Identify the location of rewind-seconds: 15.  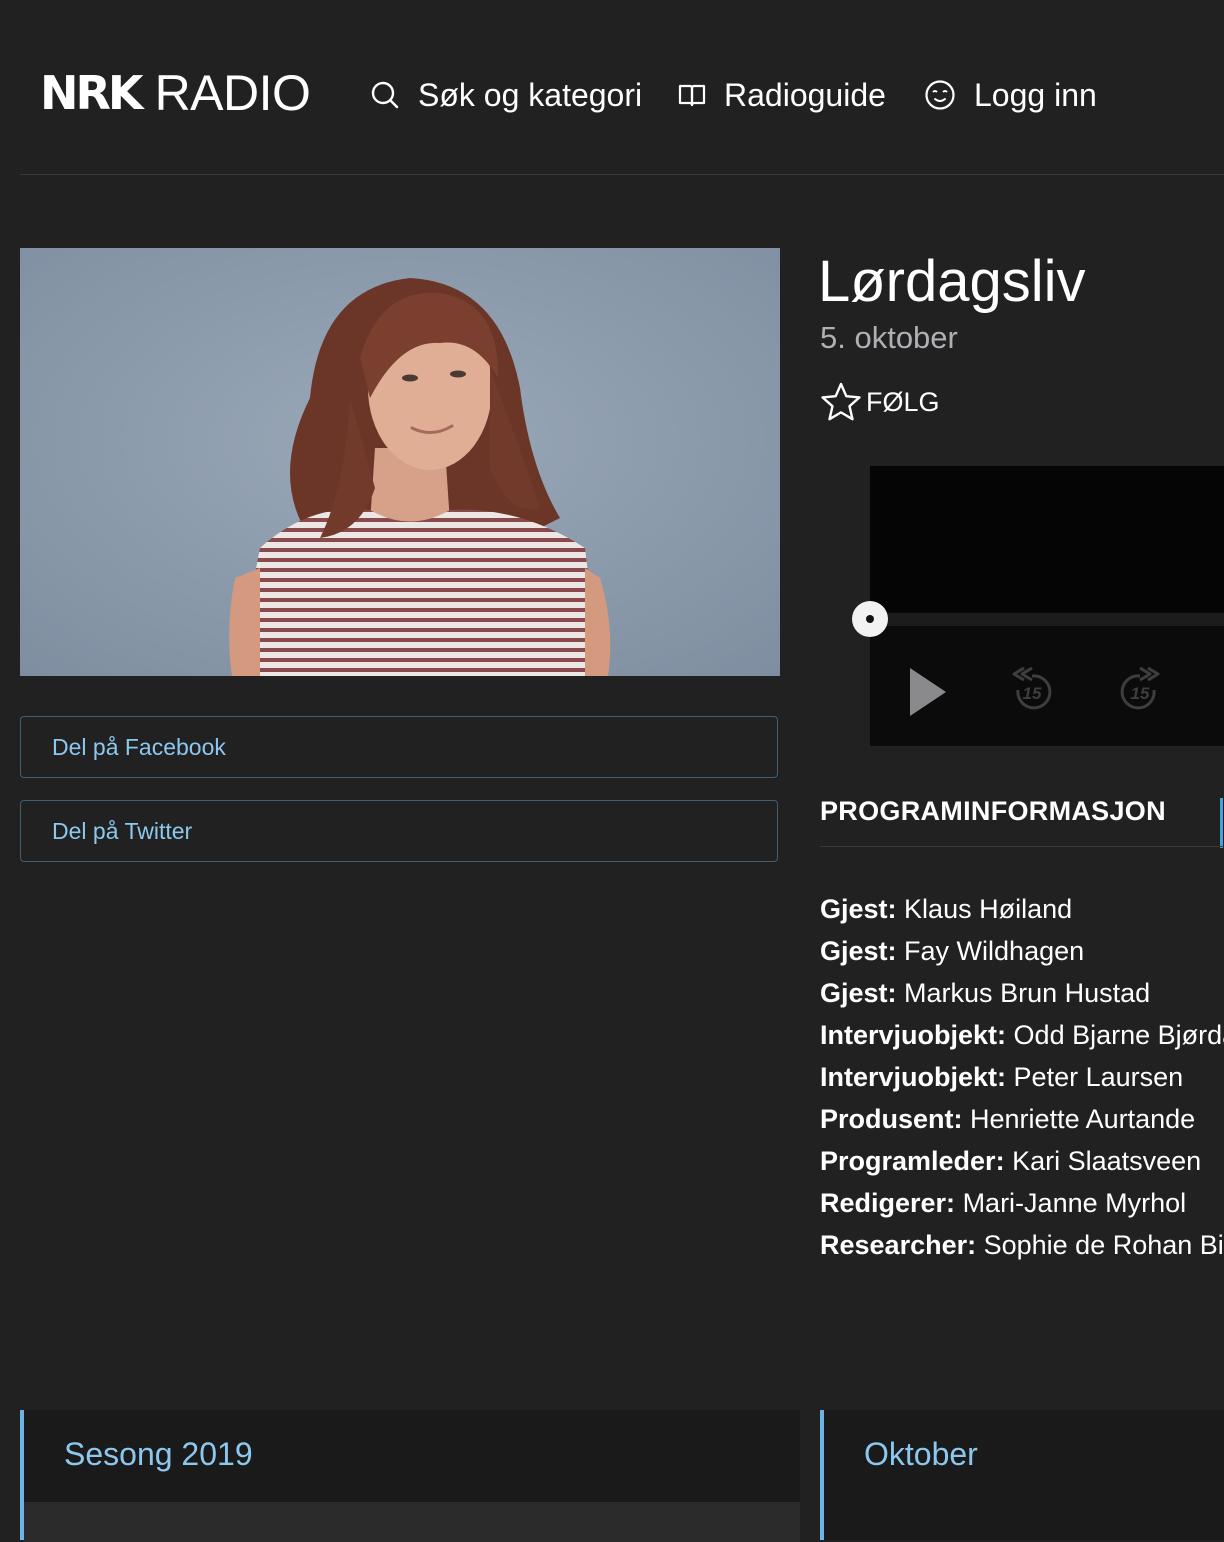
(1032, 693).